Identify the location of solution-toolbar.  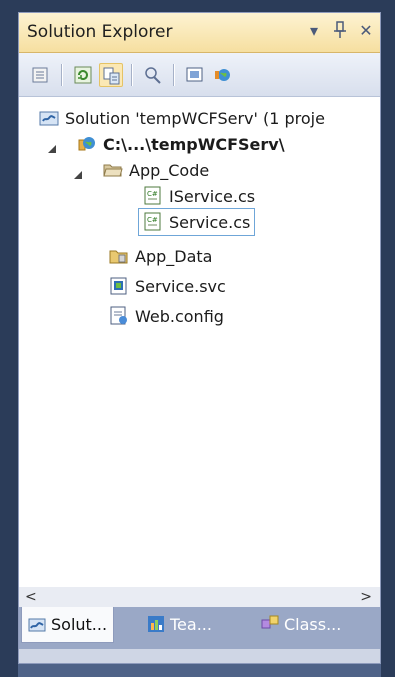
(199, 75).